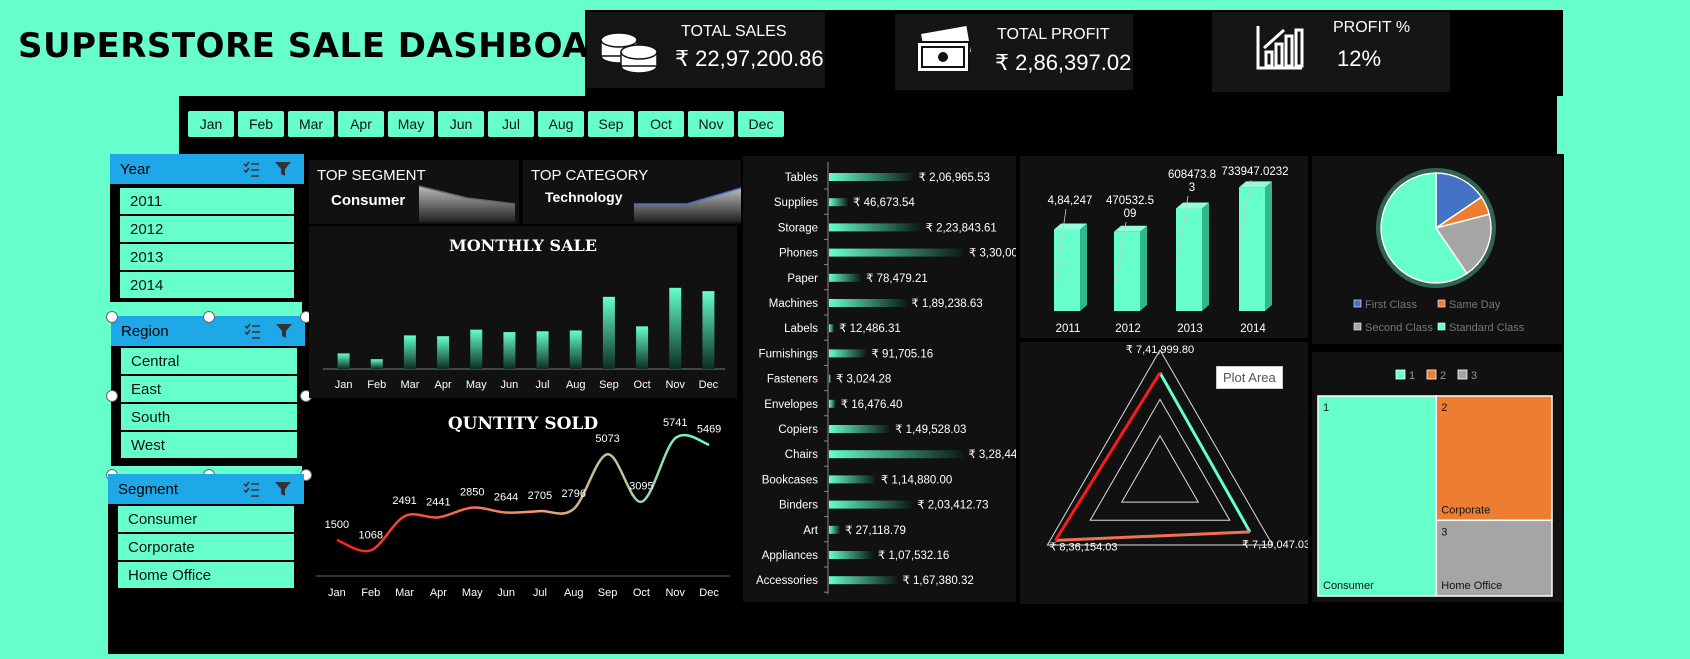 This screenshot has height=659, width=1690. I want to click on data-label: ₹ 7,19,047.03, so click(1275, 545).